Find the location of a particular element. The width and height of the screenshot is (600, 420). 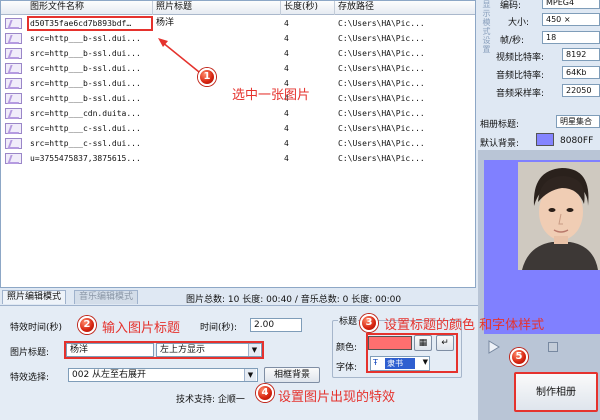

annotation-effect: 设置图片出现的特效 is located at coordinates (337, 397).